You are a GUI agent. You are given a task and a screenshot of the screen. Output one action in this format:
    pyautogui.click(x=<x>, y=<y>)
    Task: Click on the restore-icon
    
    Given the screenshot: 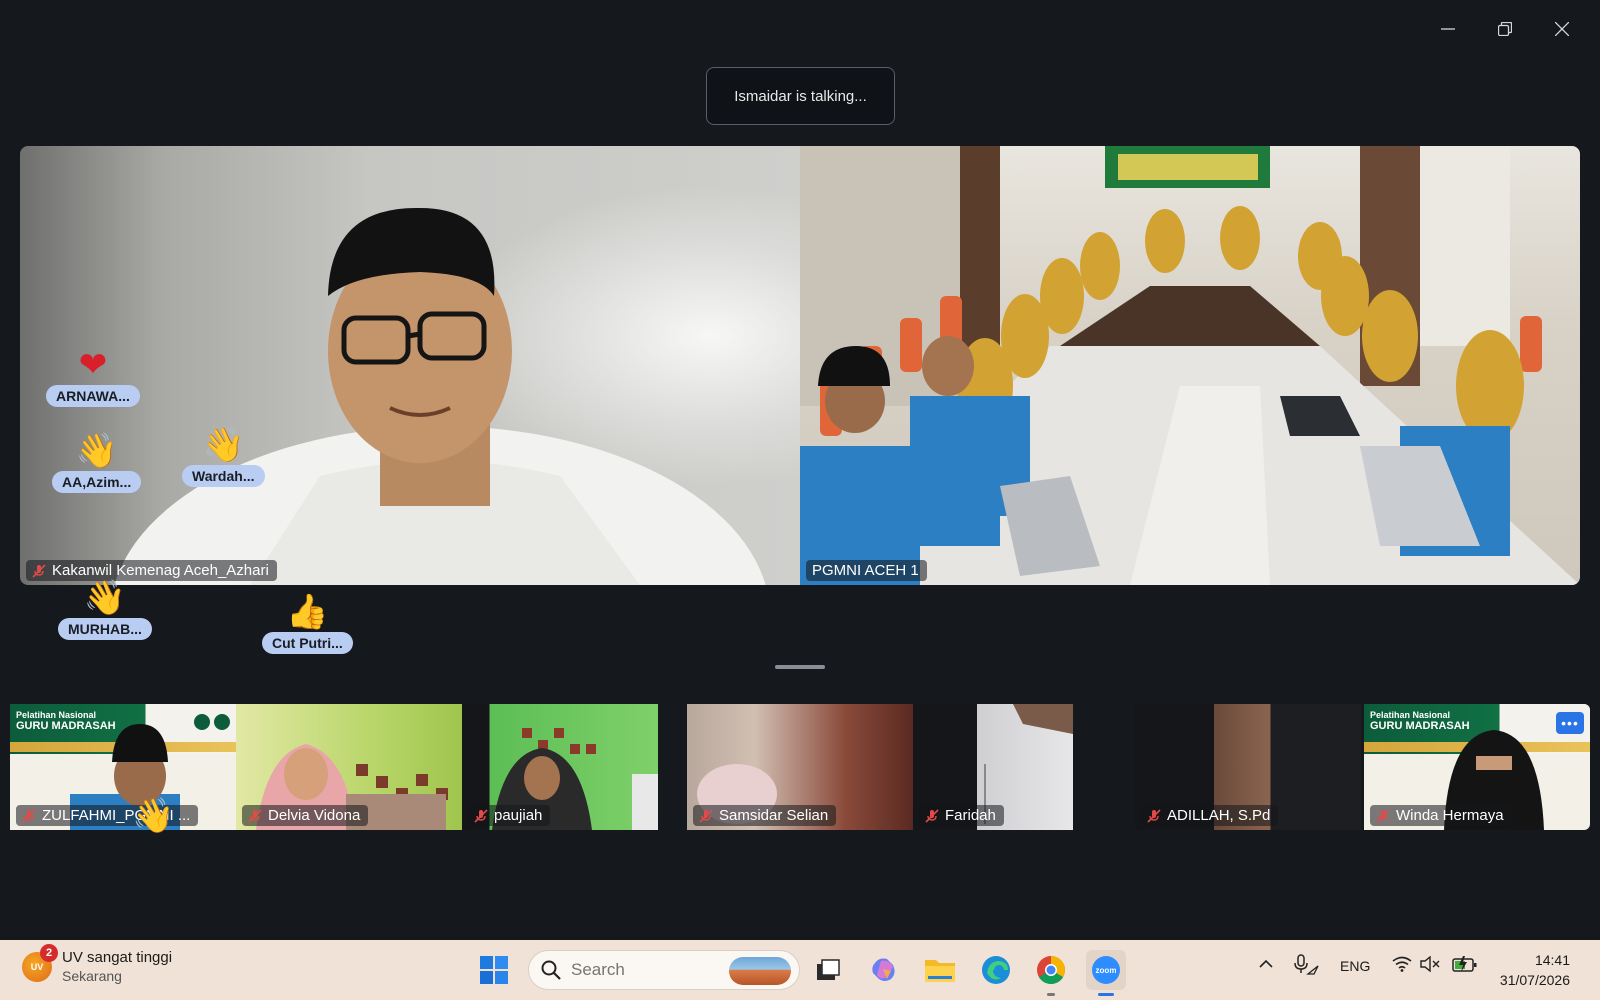 What is the action you would take?
    pyautogui.click(x=1504, y=29)
    